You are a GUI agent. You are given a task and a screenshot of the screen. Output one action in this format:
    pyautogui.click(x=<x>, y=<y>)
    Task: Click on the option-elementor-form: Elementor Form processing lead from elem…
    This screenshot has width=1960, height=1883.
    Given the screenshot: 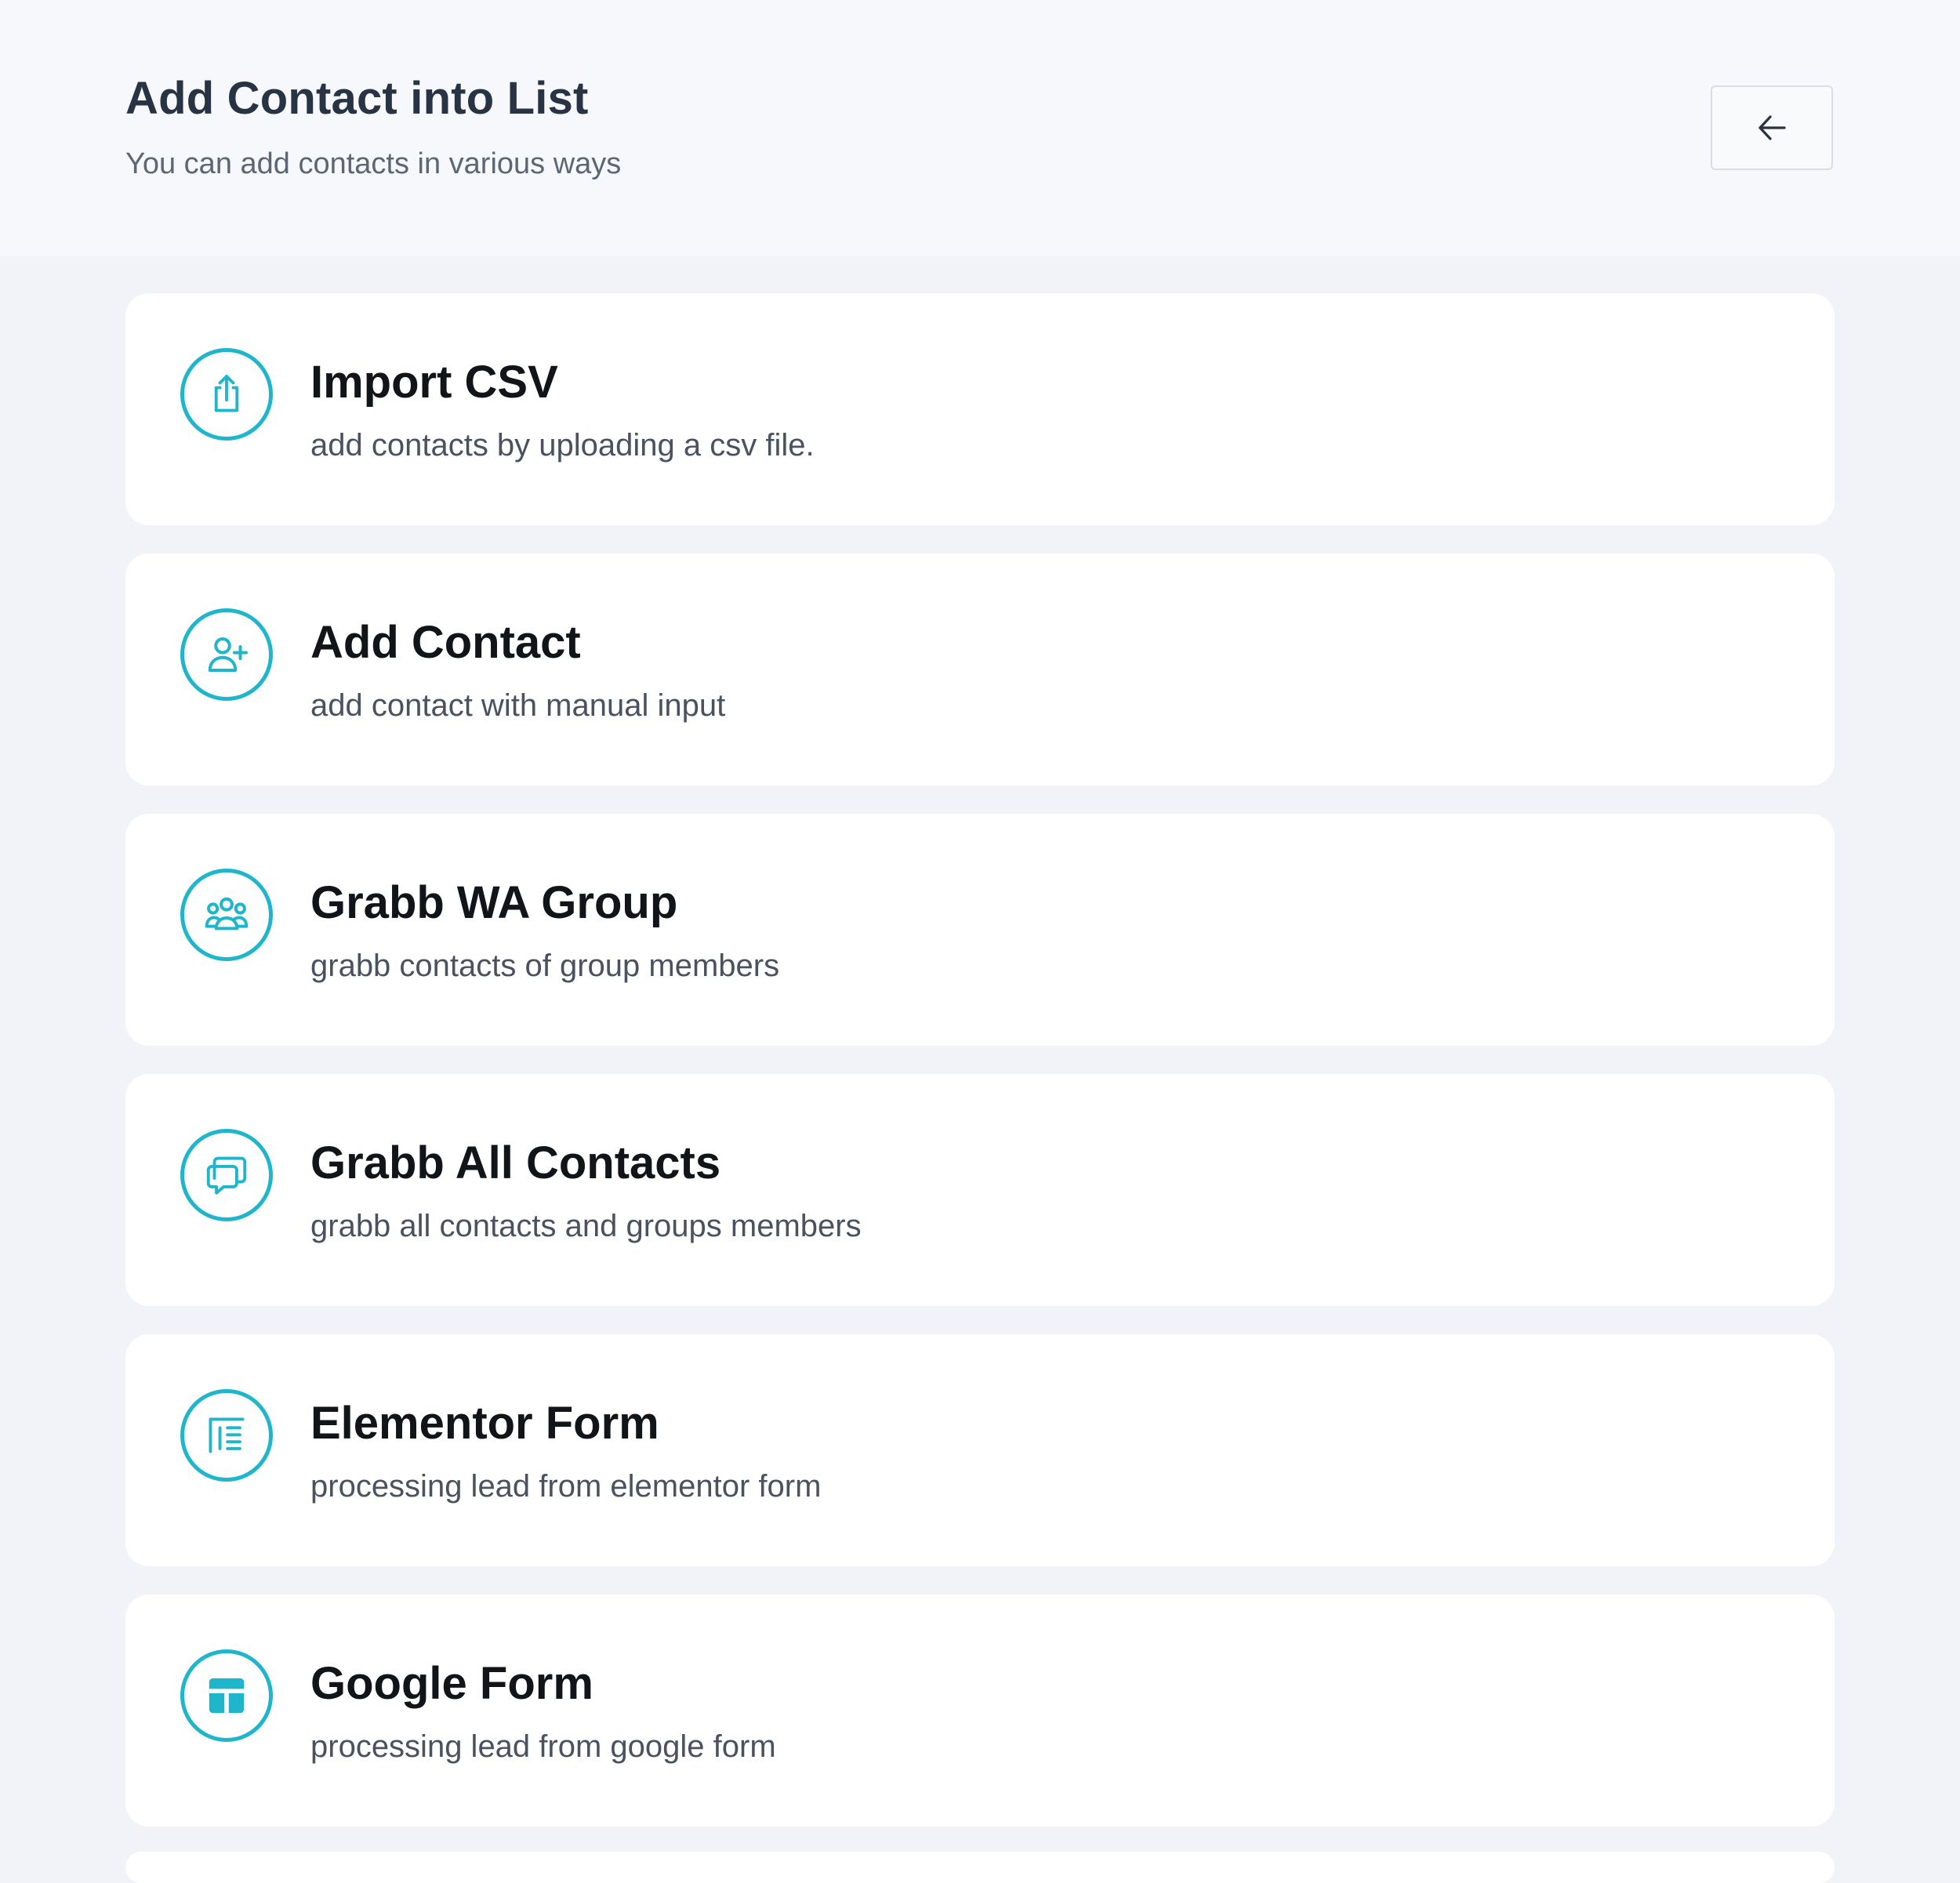 What is the action you would take?
    pyautogui.click(x=980, y=1450)
    